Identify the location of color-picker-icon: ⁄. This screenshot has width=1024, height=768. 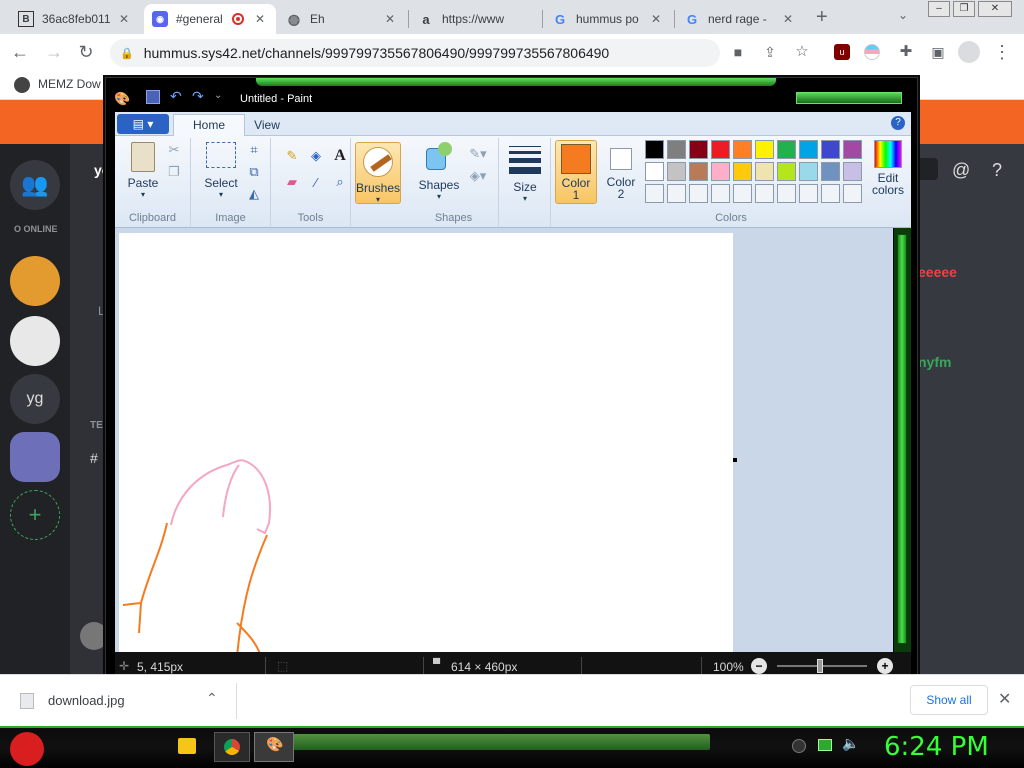
(316, 182).